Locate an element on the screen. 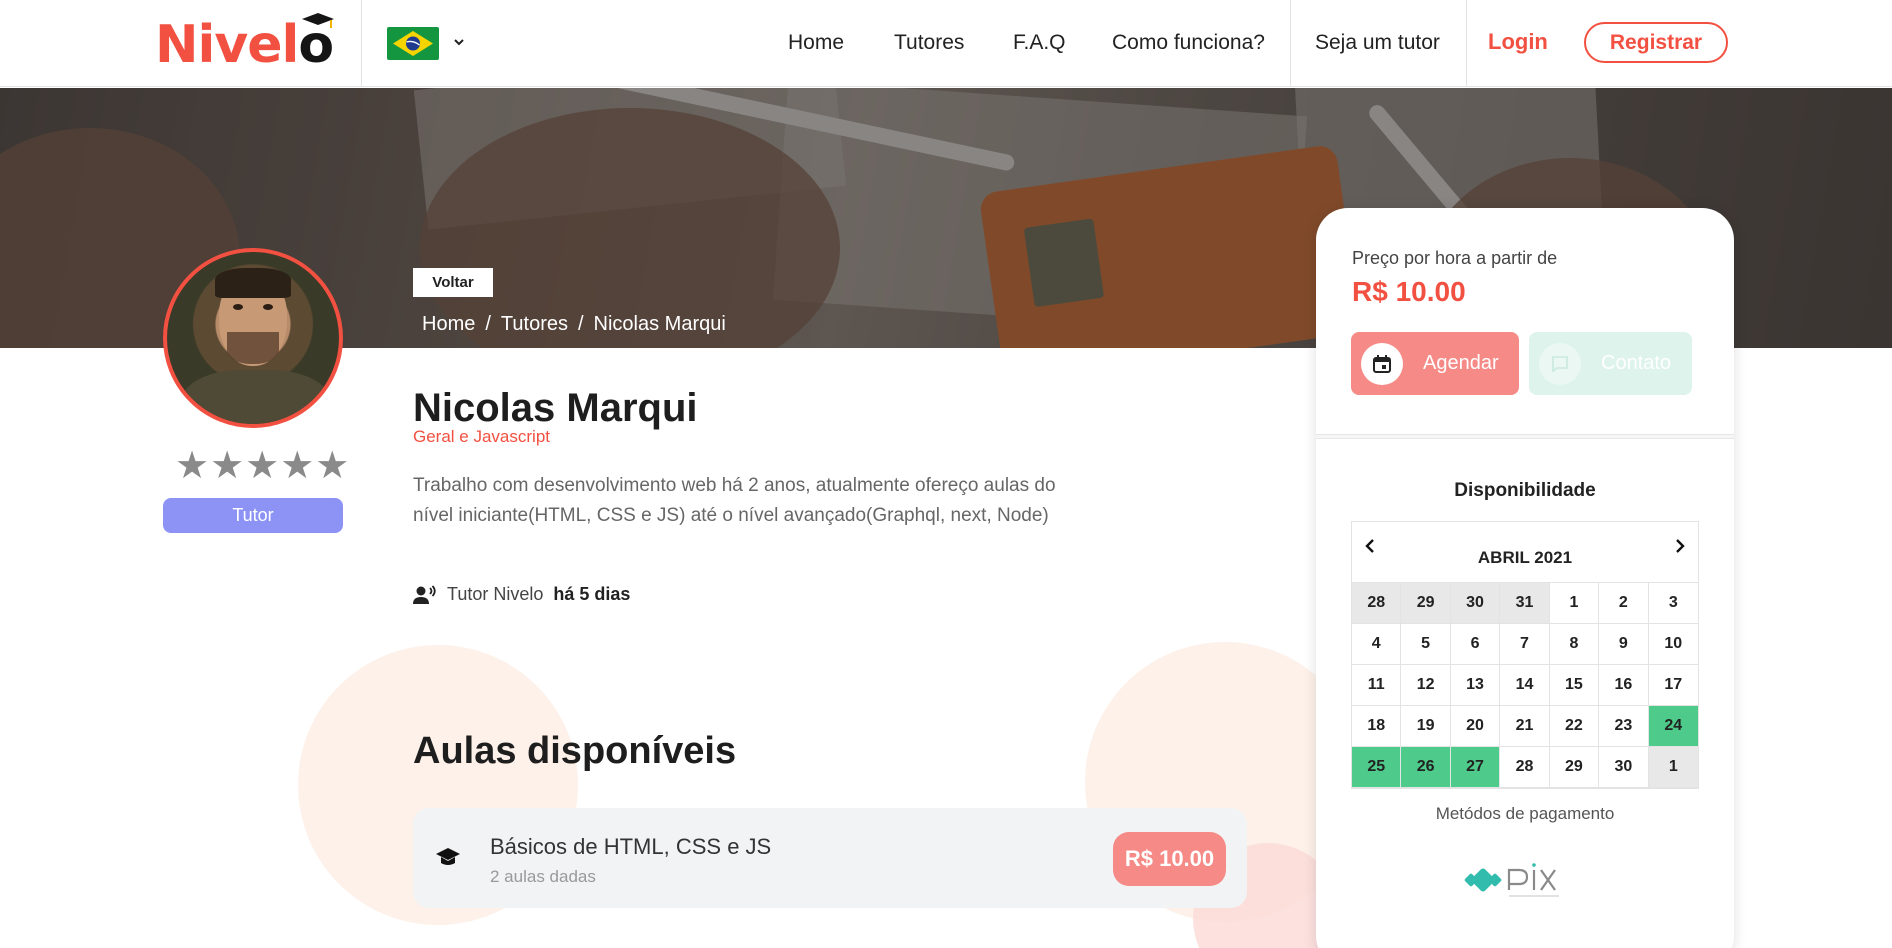 This screenshot has height=948, width=1892. calendar-day: 11 is located at coordinates (1377, 685).